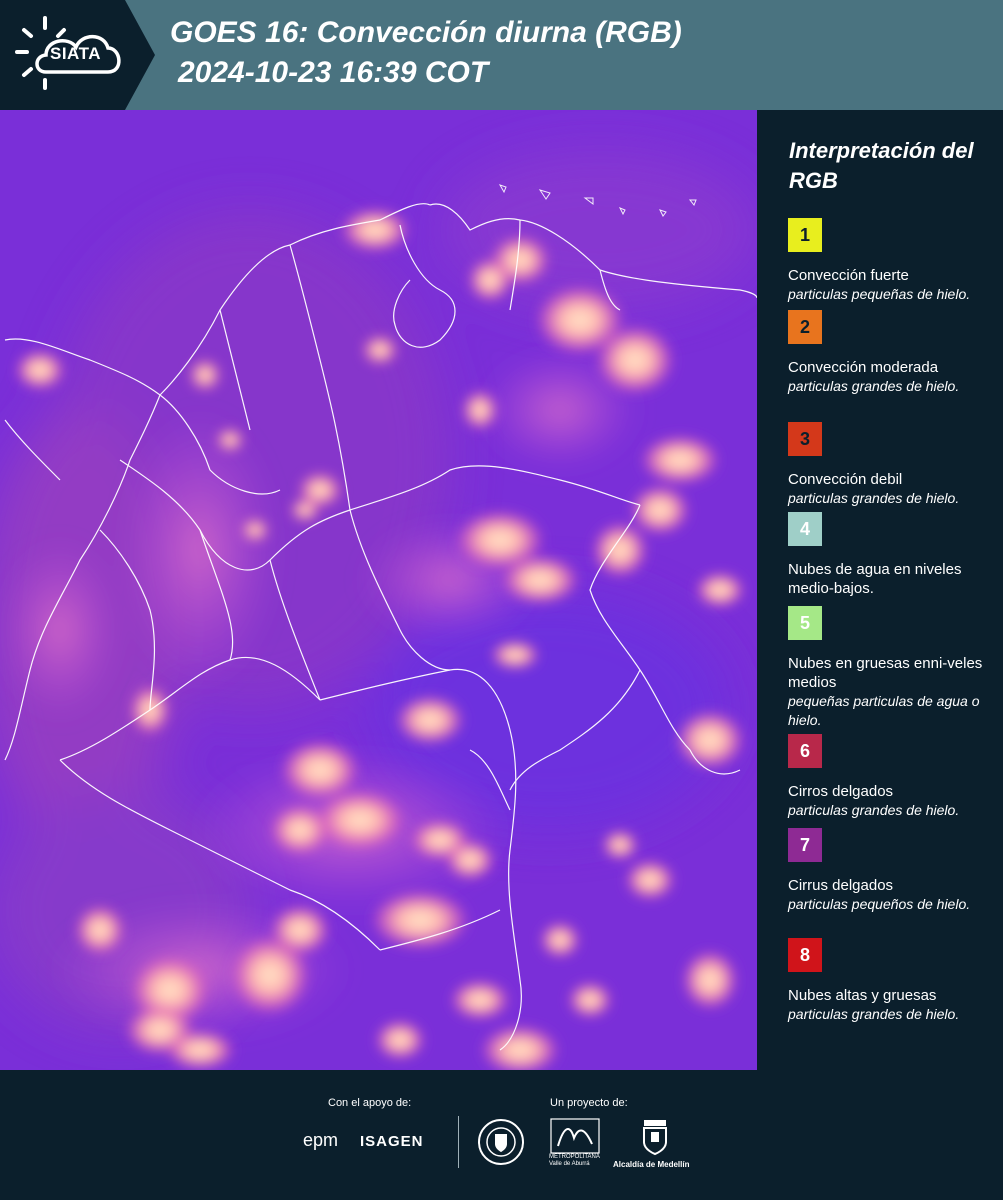 Image resolution: width=1003 pixels, height=1200 pixels. Describe the element at coordinates (841, 885) in the screenshot. I see `legend-label: Cirrus delgados` at that location.